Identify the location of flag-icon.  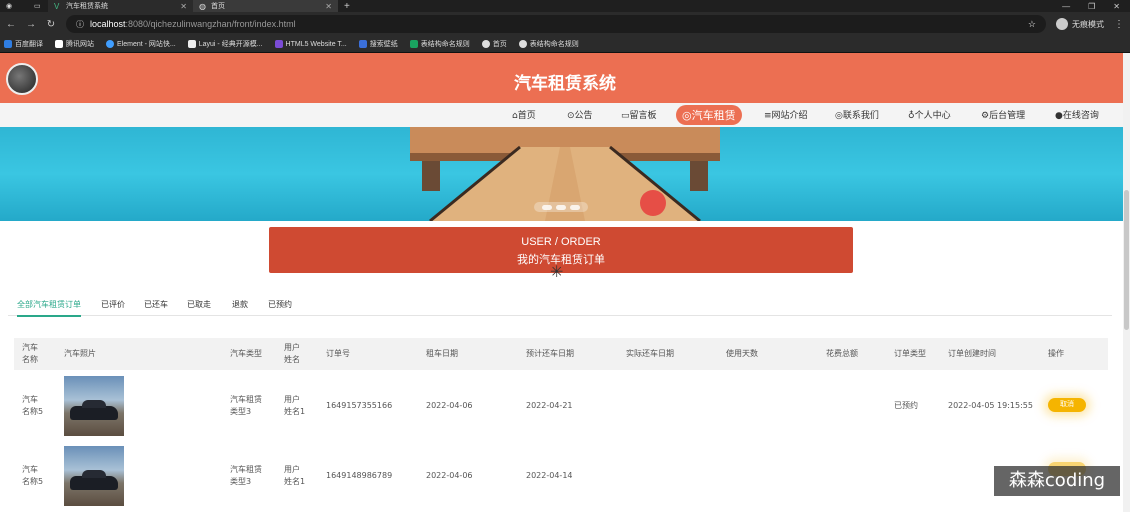
(59, 44).